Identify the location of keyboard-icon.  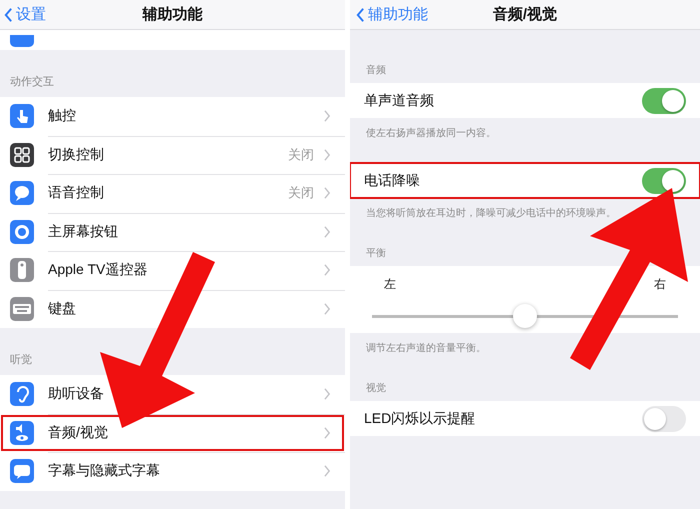
(22, 308).